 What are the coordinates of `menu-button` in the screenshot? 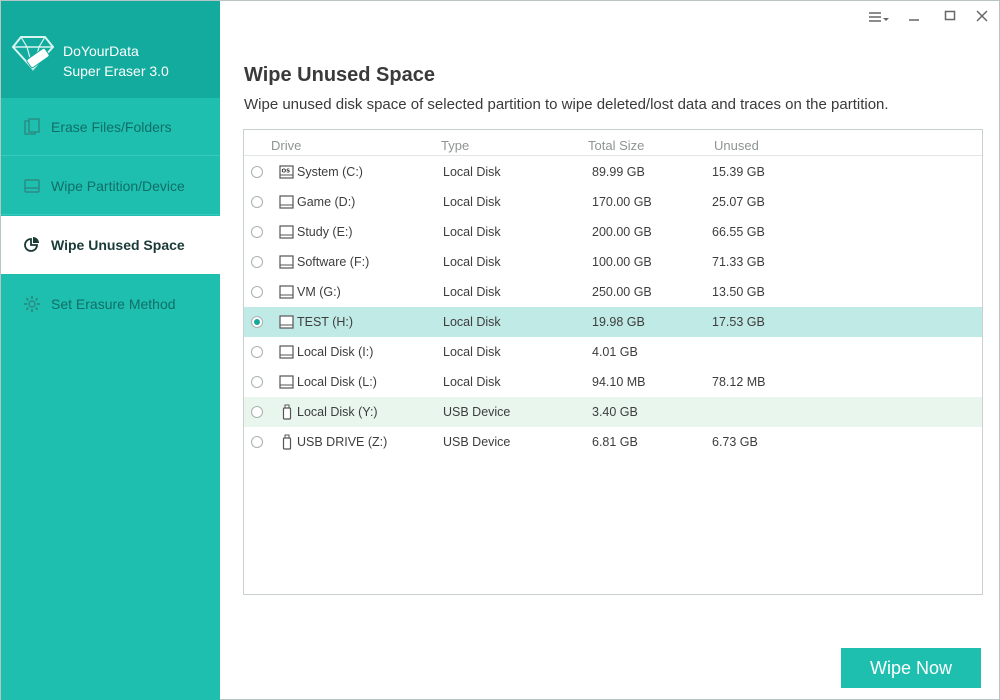 It's located at (880, 17).